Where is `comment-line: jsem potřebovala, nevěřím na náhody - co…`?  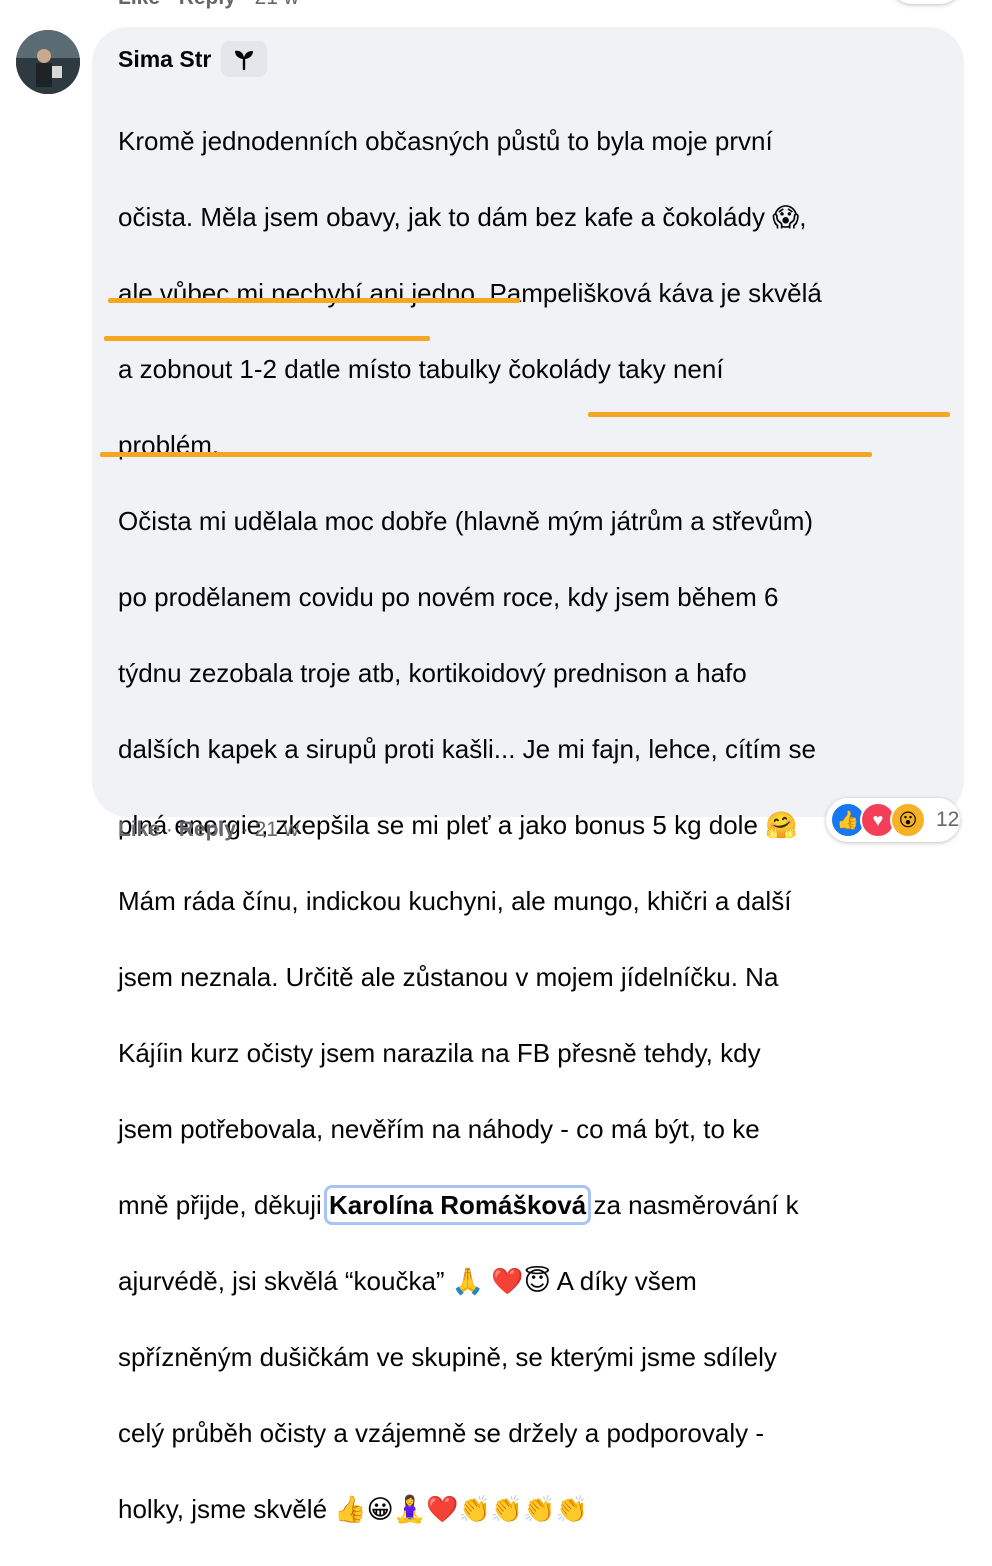 comment-line: jsem potřebovala, nevěřím na náhody - co… is located at coordinates (439, 1129).